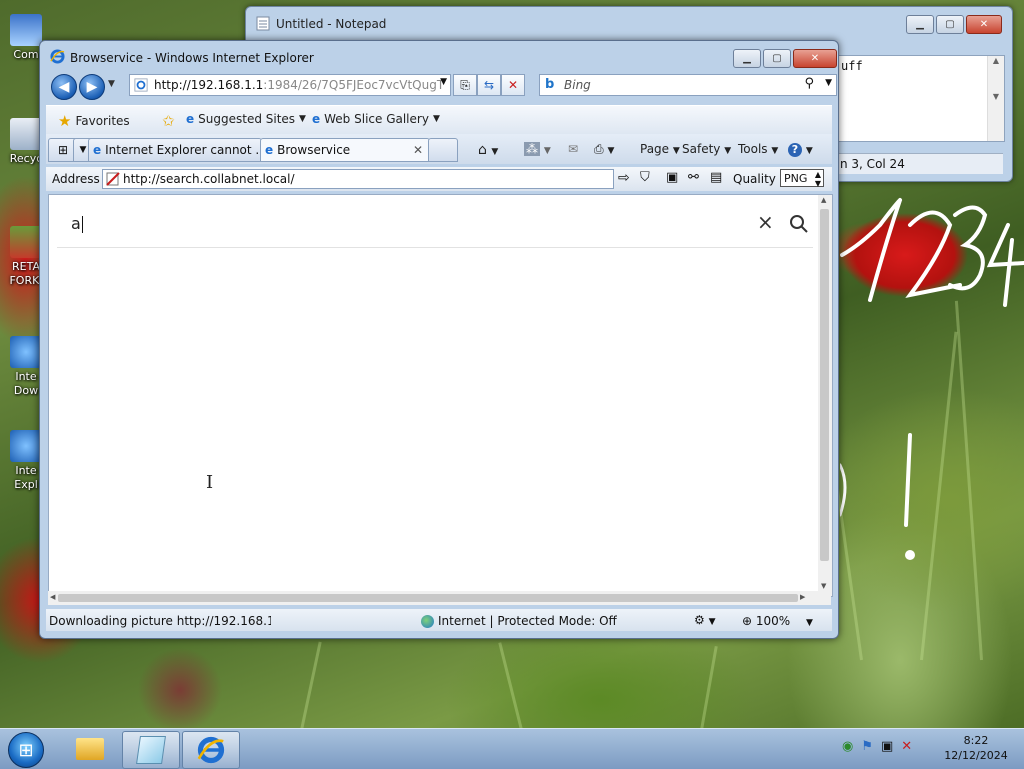 This screenshot has width=1024, height=769. What do you see at coordinates (799, 224) in the screenshot?
I see `search-icon` at bounding box center [799, 224].